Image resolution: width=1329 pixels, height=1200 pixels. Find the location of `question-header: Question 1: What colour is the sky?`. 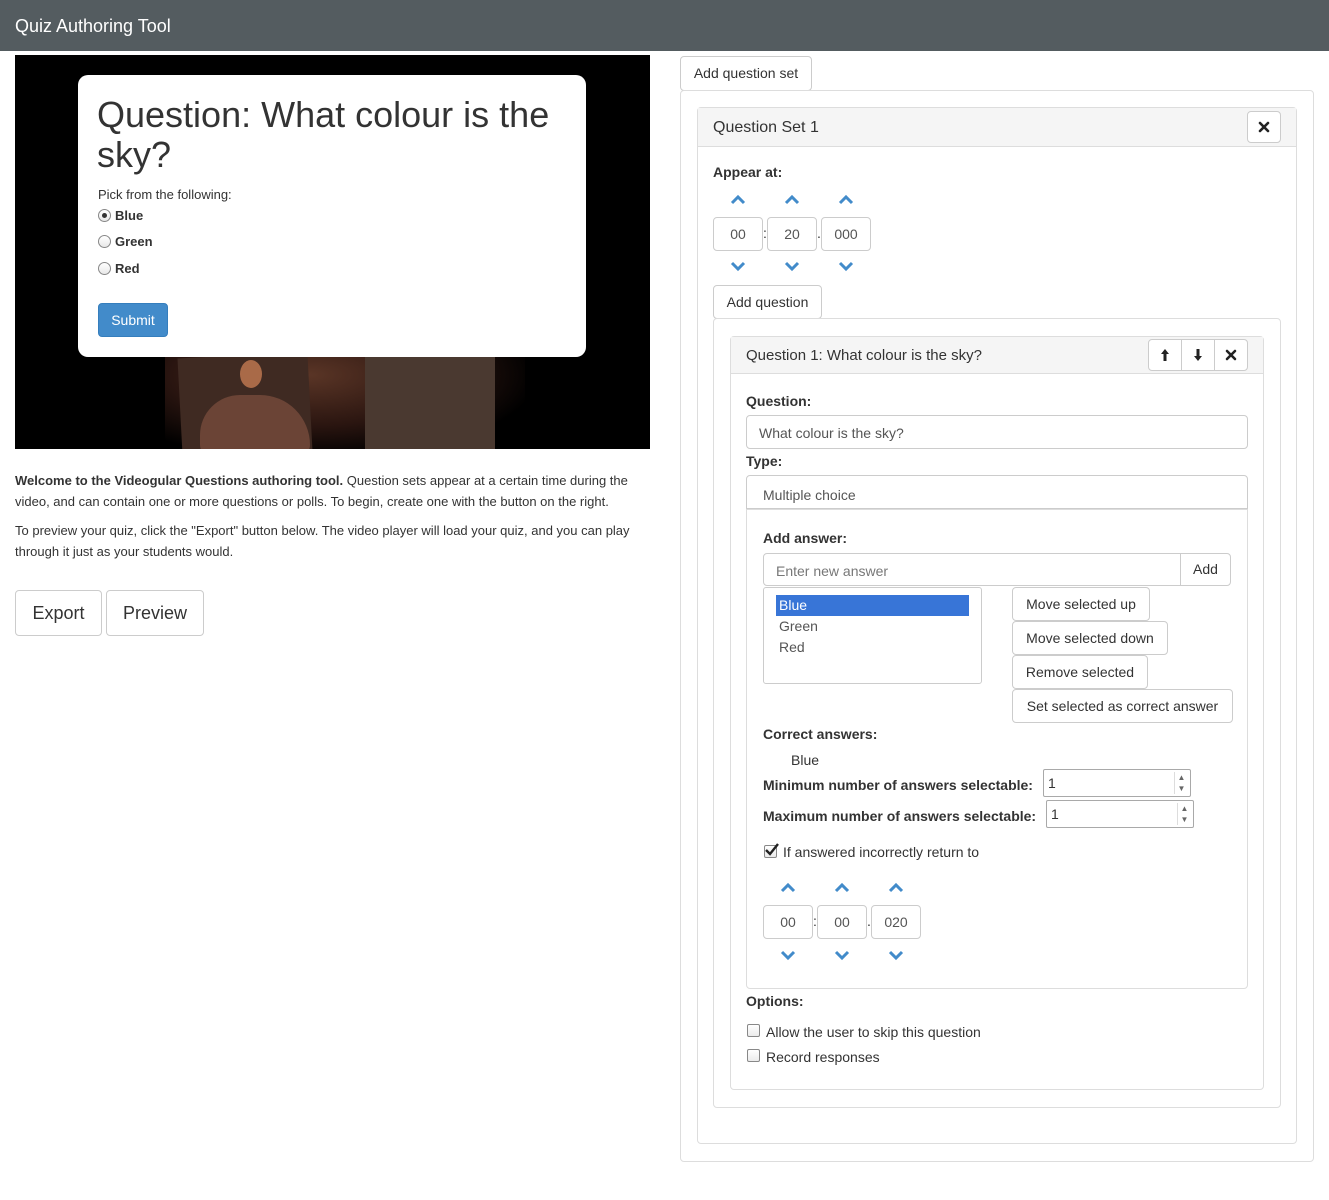

question-header: Question 1: What colour is the sky? is located at coordinates (997, 355).